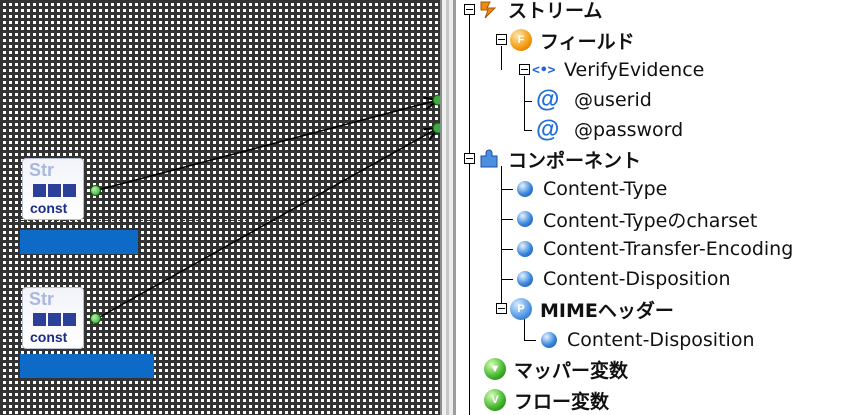 The image size is (850, 415). I want to click on splitter-bar, so click(448, 207).